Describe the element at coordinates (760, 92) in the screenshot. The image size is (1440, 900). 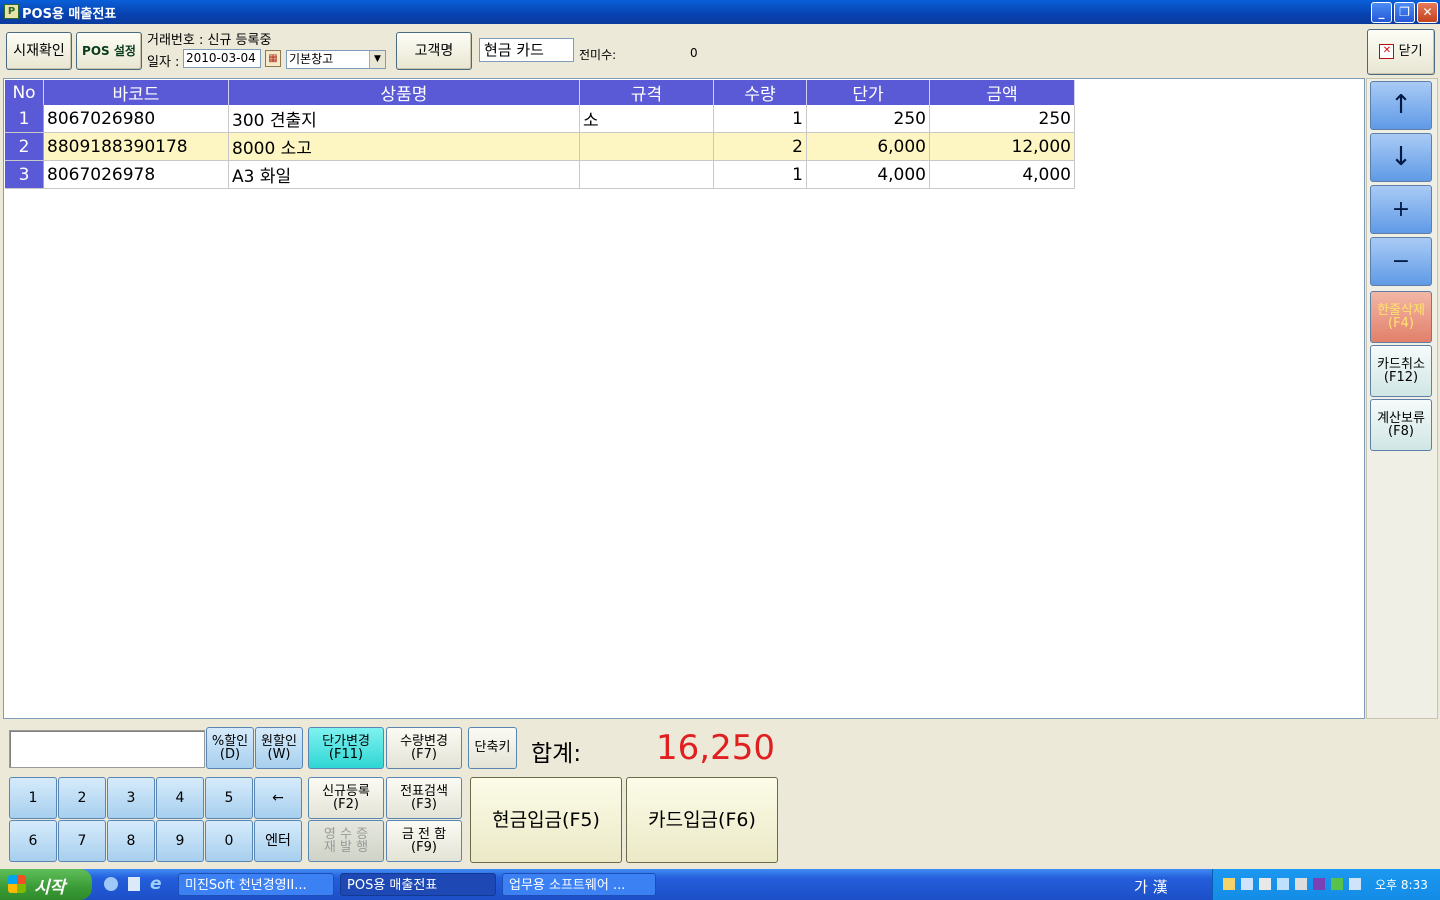
I see `col-header-qty: 수량` at that location.